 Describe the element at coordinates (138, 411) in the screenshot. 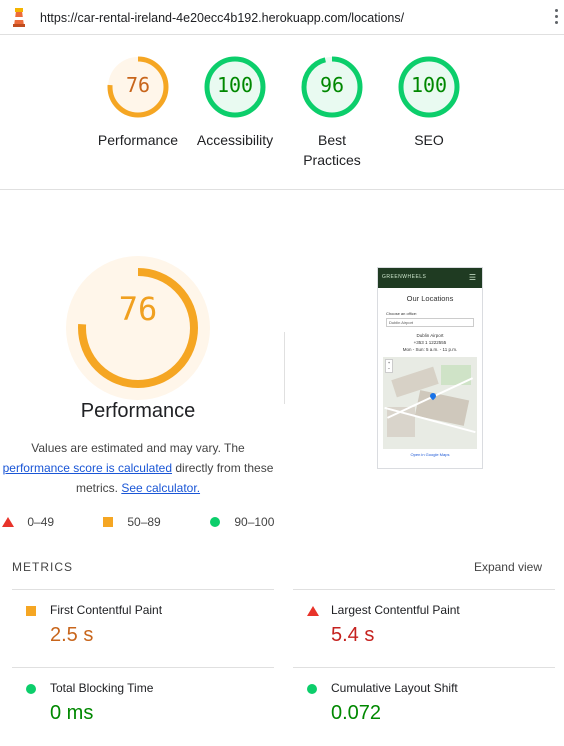

I see `performance-title: Performance` at that location.